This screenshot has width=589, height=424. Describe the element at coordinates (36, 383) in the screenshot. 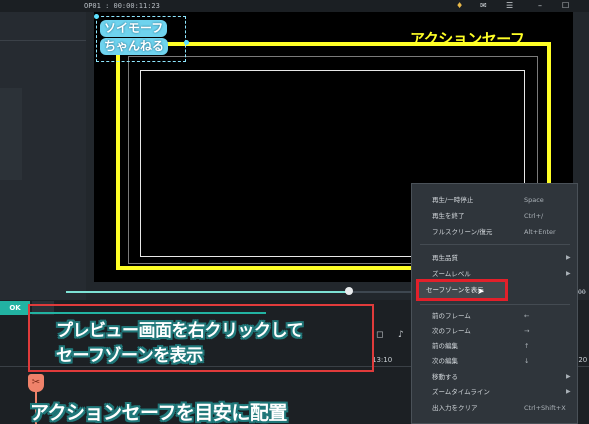

I see `playhead-handle: ✂` at that location.